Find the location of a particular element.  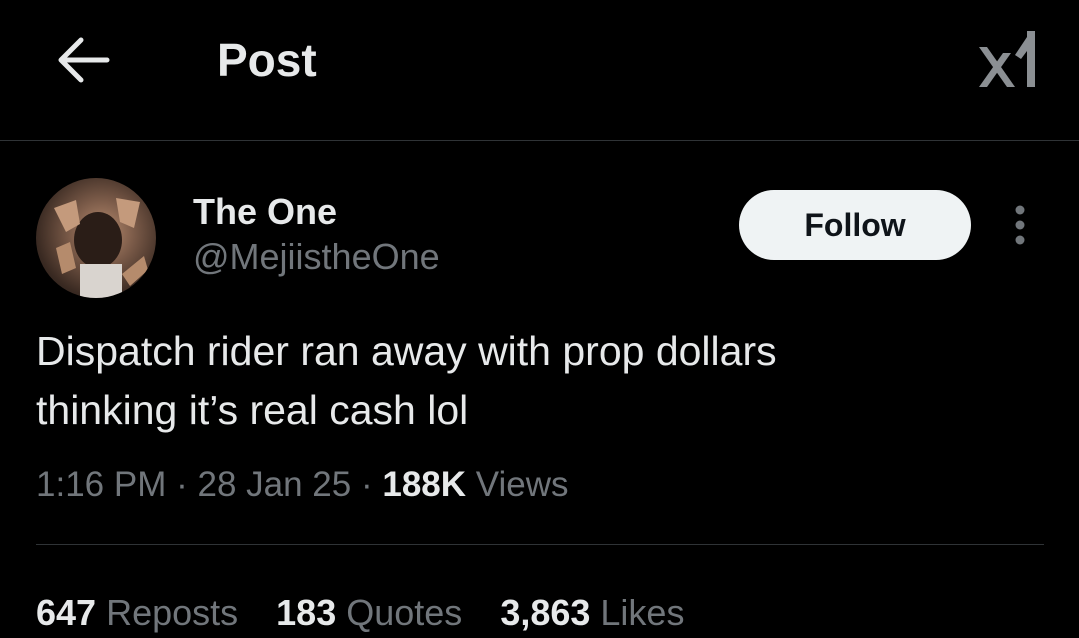

likes-label: Likes is located at coordinates (642, 612).